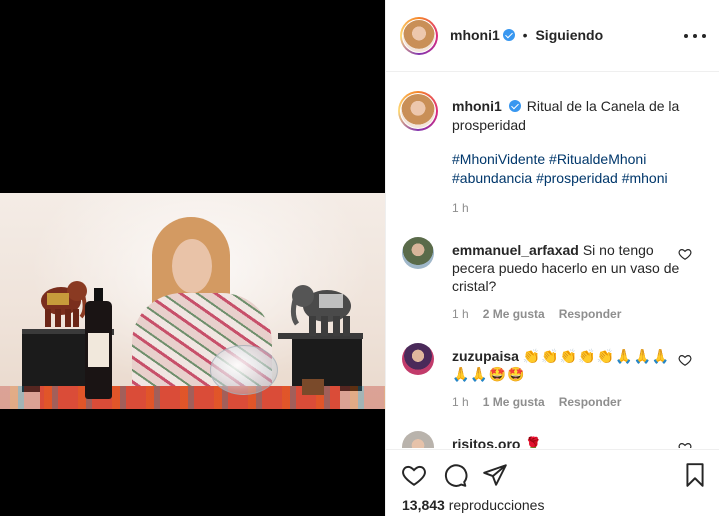  What do you see at coordinates (64, 304) in the screenshot?
I see `left-elephant-statue` at bounding box center [64, 304].